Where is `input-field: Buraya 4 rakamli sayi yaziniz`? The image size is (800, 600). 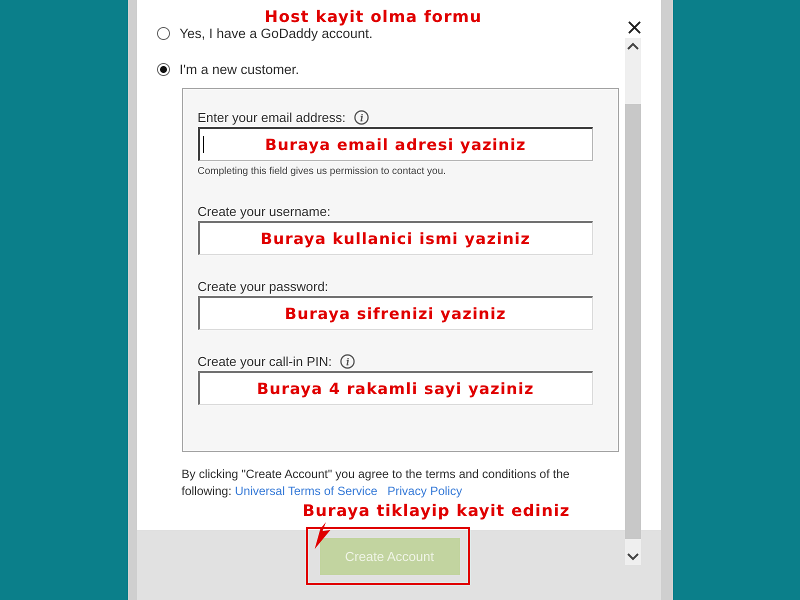
input-field: Buraya 4 rakamli sayi yaziniz is located at coordinates (395, 388).